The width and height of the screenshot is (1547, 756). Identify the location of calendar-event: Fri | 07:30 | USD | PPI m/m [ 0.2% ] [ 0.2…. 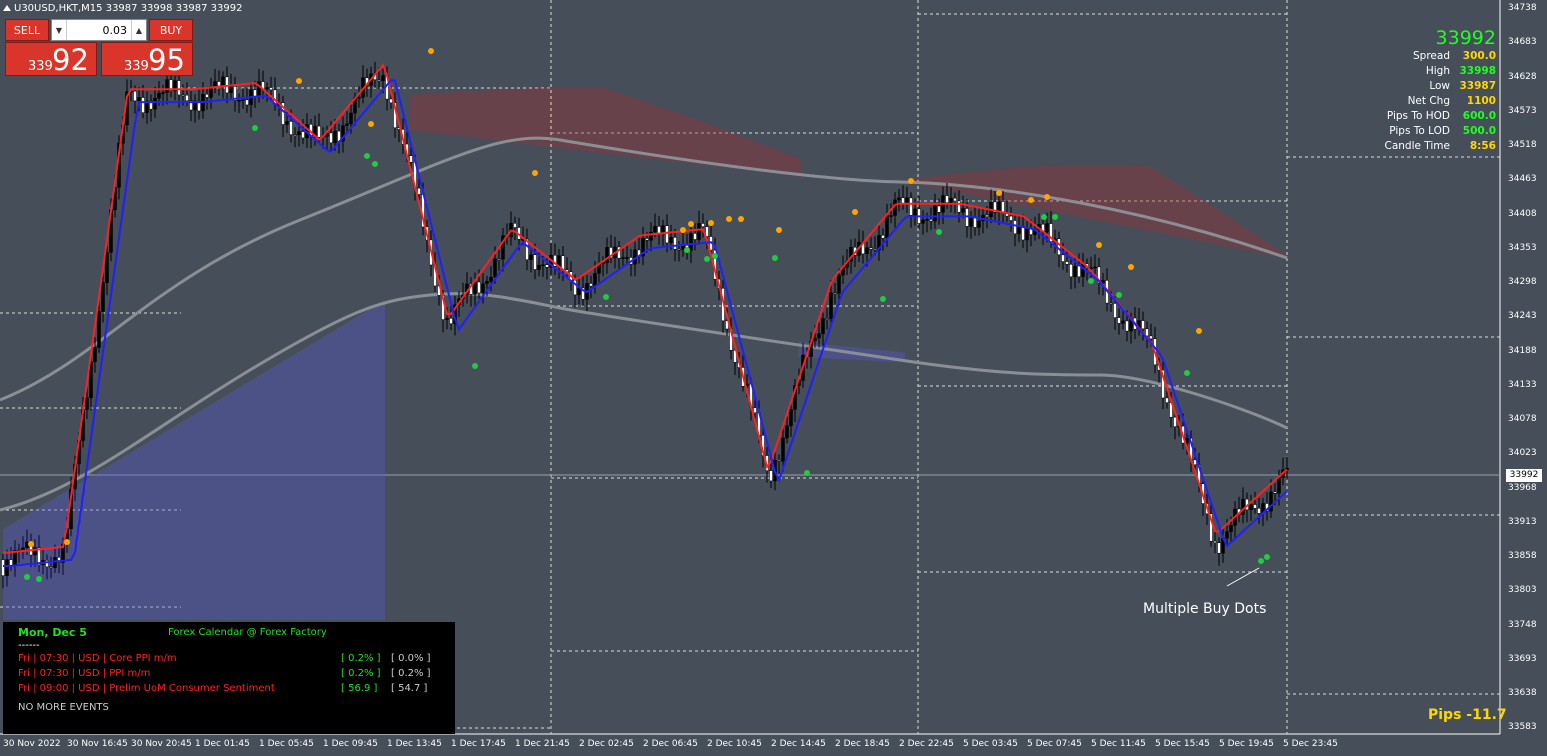
(233, 675).